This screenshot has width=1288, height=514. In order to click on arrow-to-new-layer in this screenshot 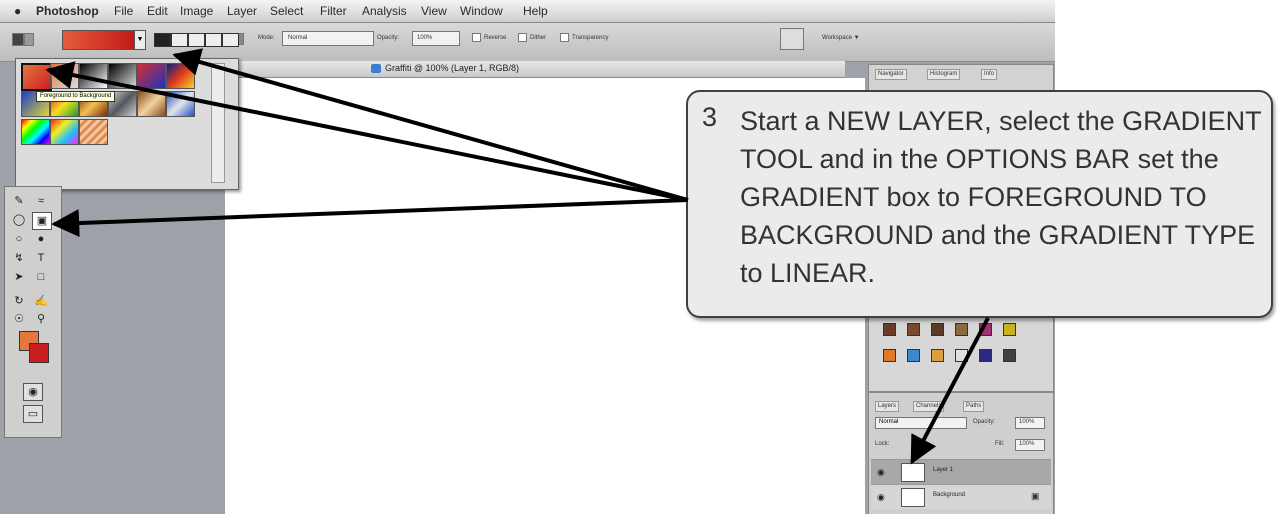, I will do `click(950, 391)`.